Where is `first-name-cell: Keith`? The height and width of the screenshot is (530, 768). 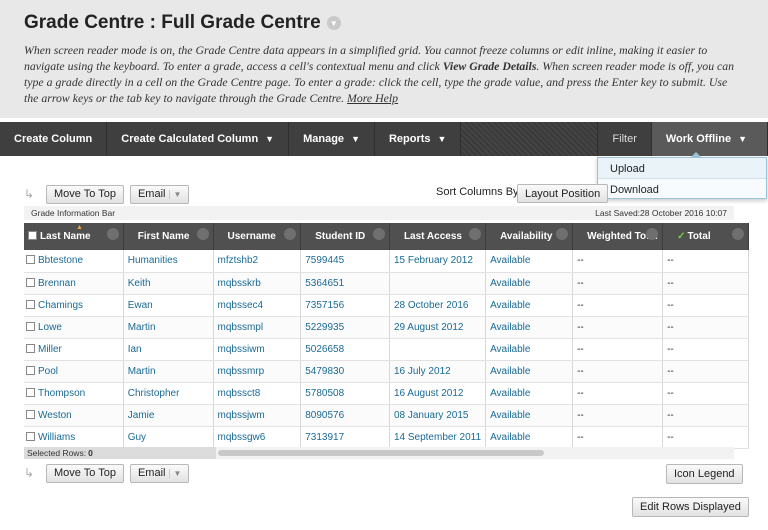
first-name-cell: Keith is located at coordinates (168, 283).